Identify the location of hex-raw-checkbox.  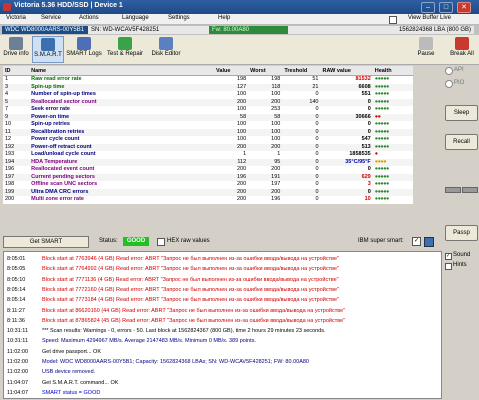
(161, 242).